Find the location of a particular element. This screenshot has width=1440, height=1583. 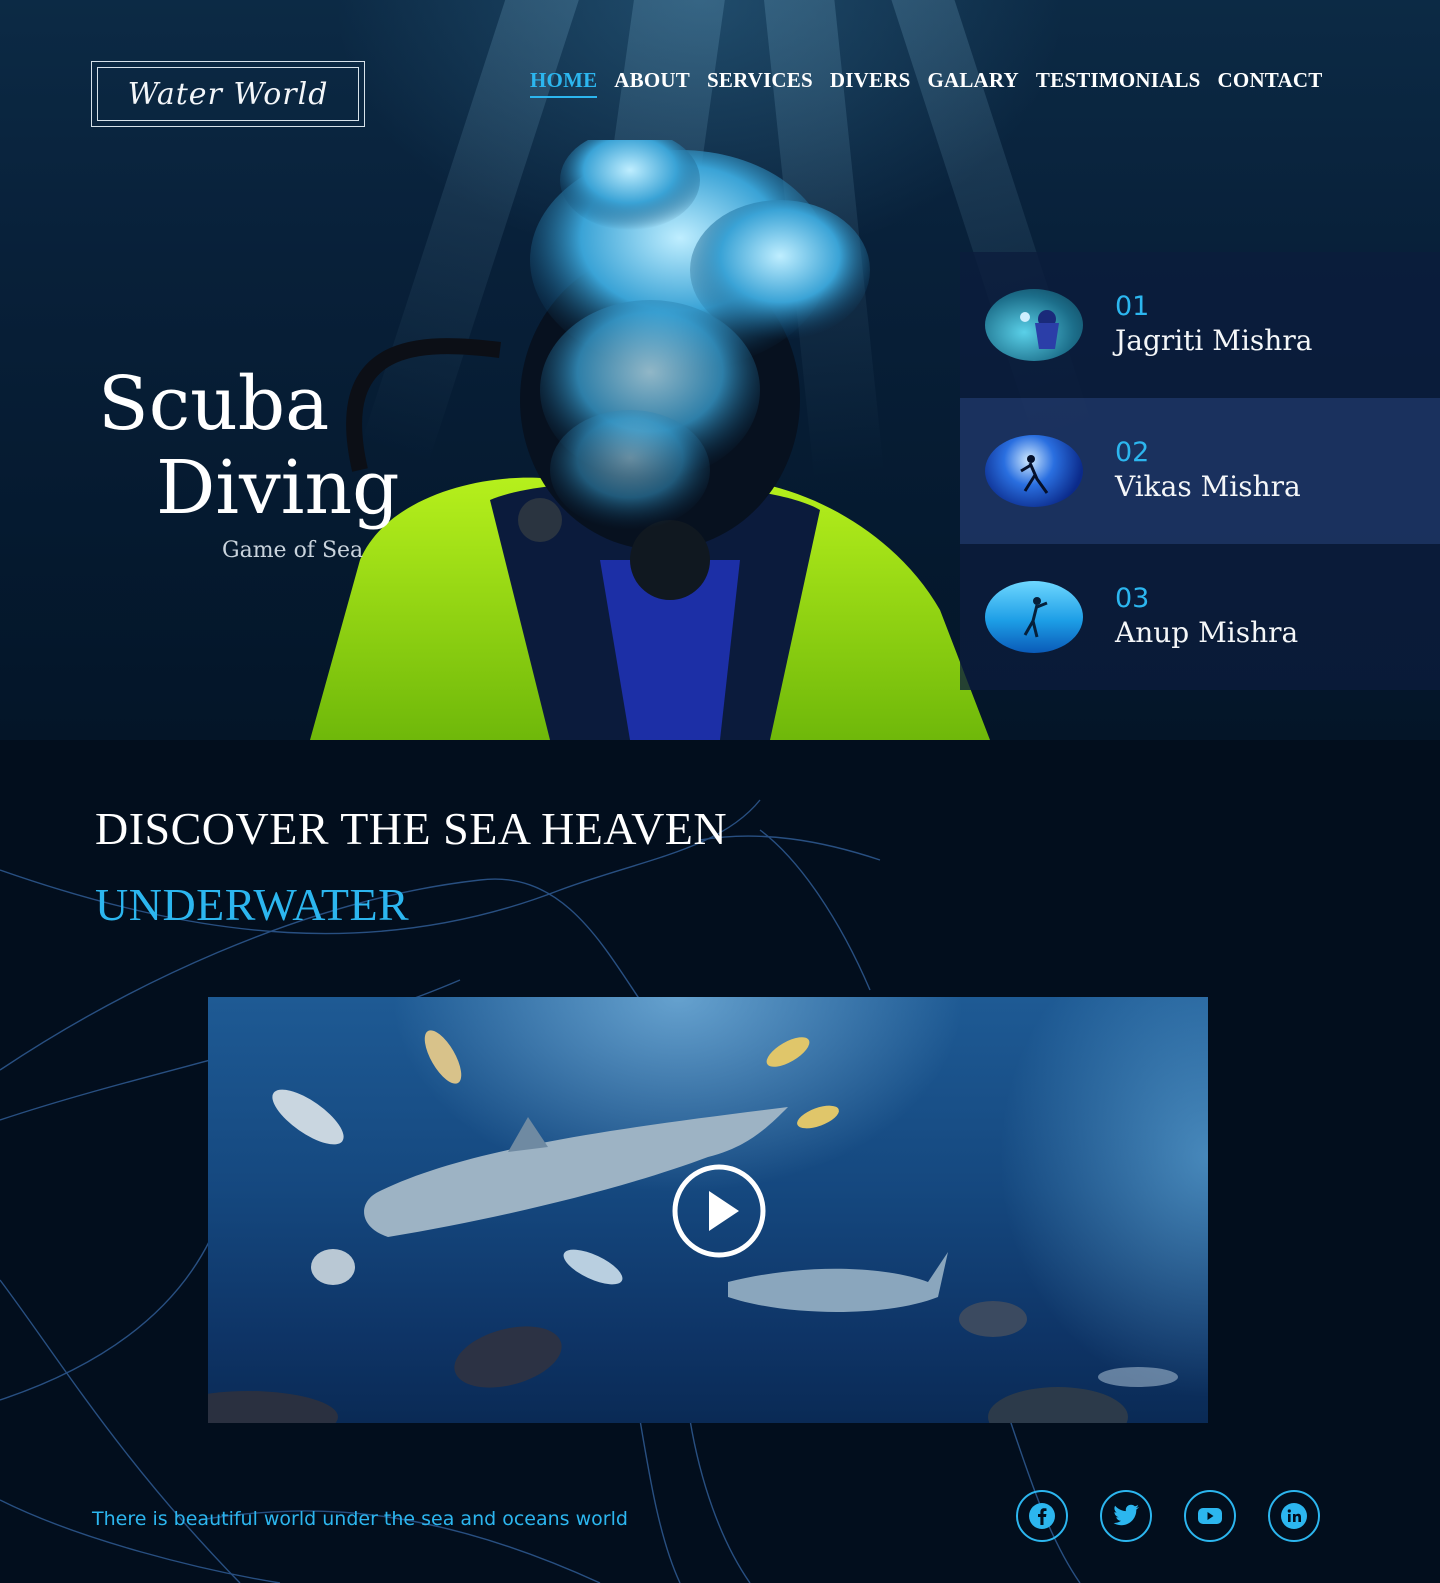

diver-name: Vikas Mishra is located at coordinates (1208, 486).